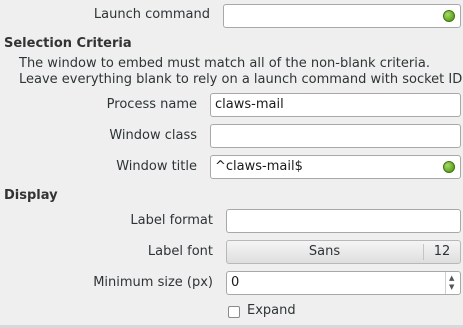 The height and width of the screenshot is (328, 463). I want to click on font-chooser-button: Sans 12, so click(343, 252).